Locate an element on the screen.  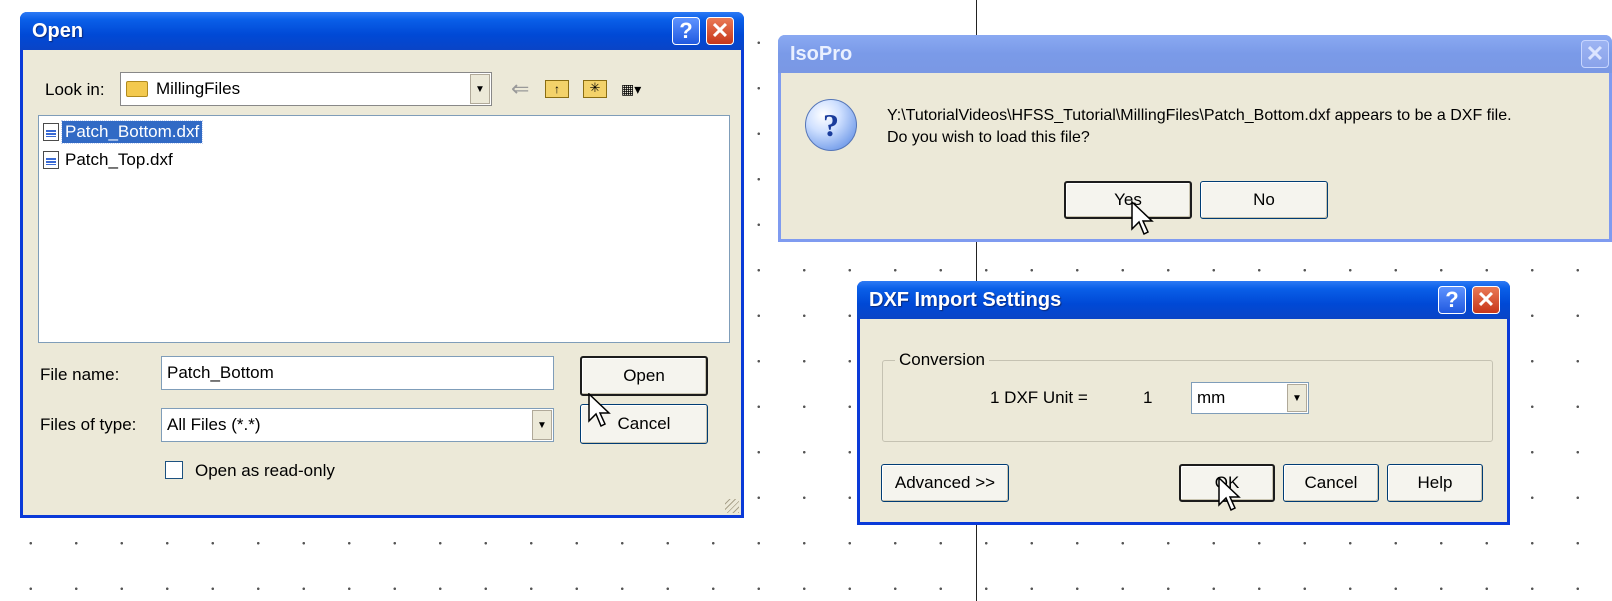
readonly-label: Open as read-only is located at coordinates (265, 470).